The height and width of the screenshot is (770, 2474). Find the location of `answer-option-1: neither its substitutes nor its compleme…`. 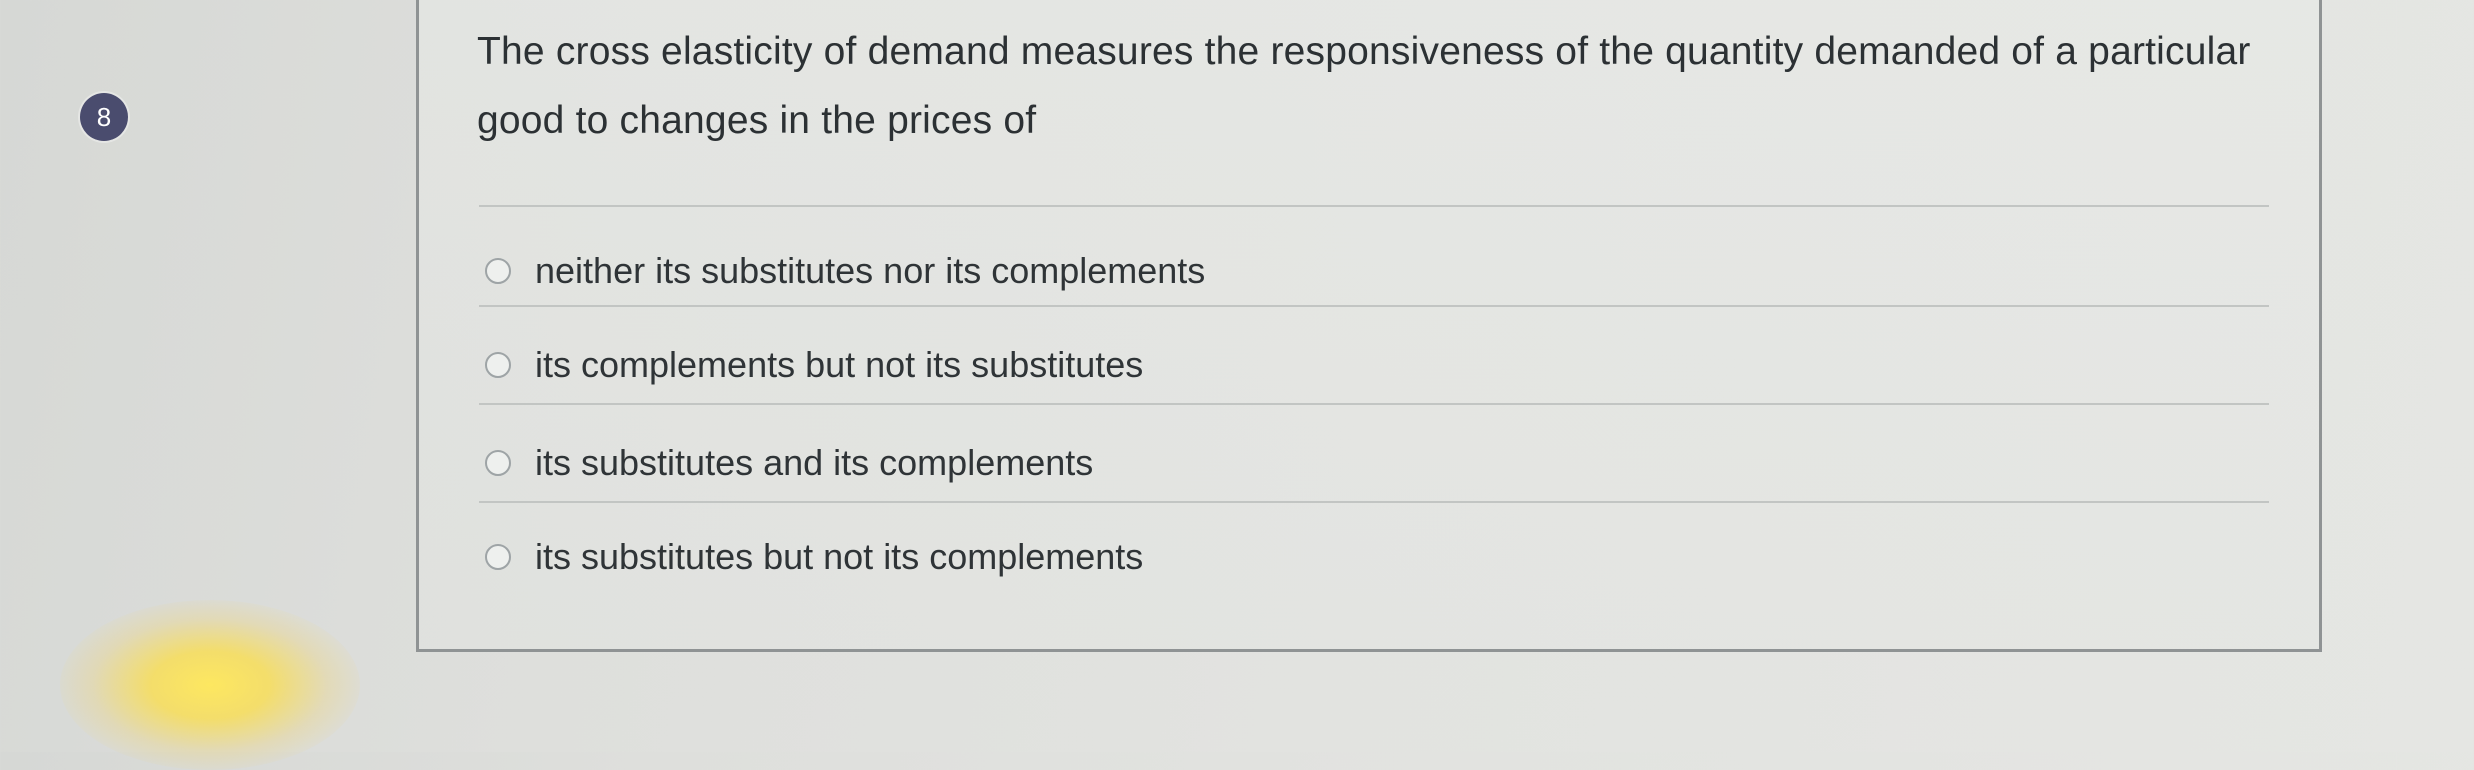

answer-option-1: neither its substitutes nor its compleme… is located at coordinates (845, 271).